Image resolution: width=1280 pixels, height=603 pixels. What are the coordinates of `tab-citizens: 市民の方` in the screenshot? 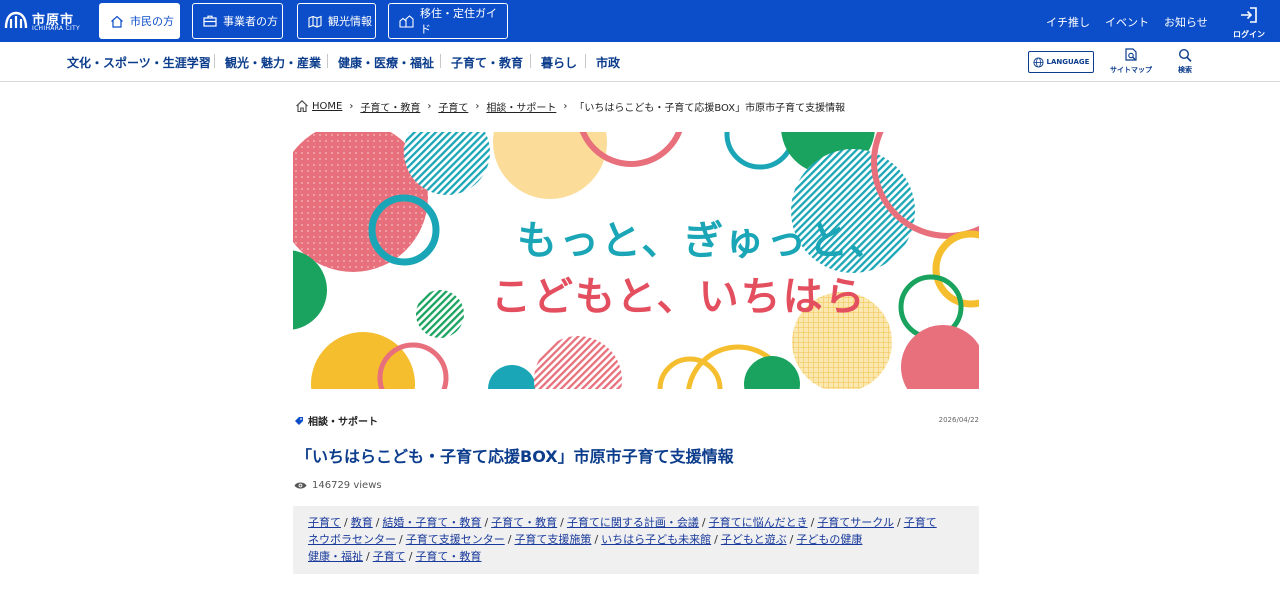 It's located at (139, 21).